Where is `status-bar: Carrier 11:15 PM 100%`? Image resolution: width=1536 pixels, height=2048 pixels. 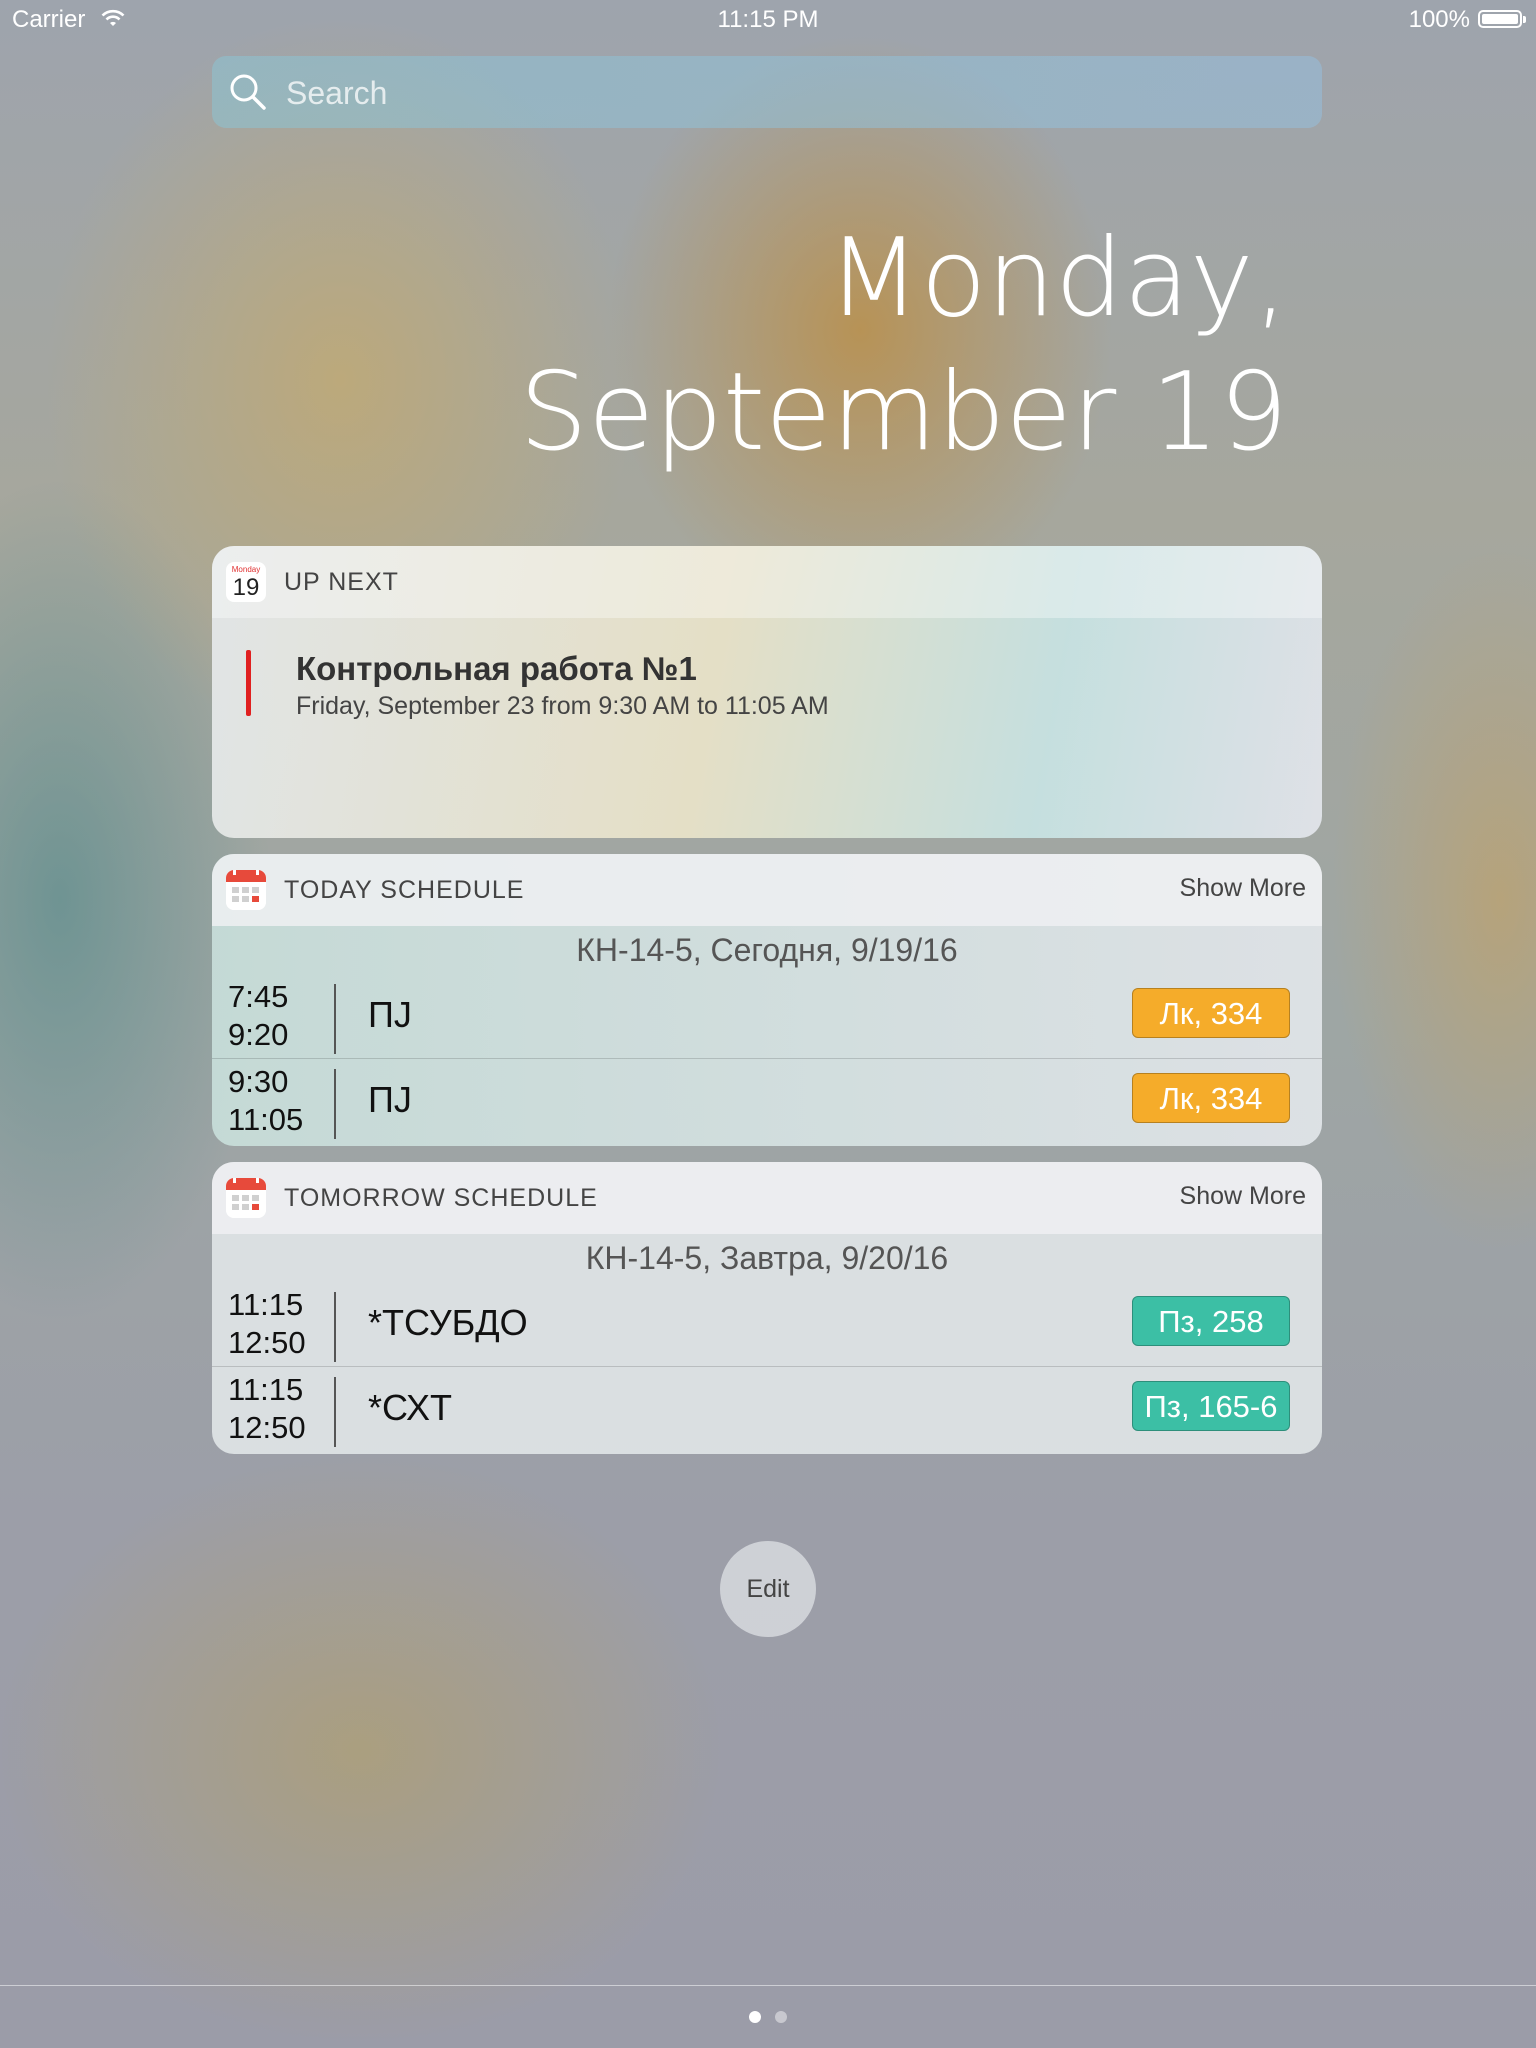 status-bar: Carrier 11:15 PM 100% is located at coordinates (768, 20).